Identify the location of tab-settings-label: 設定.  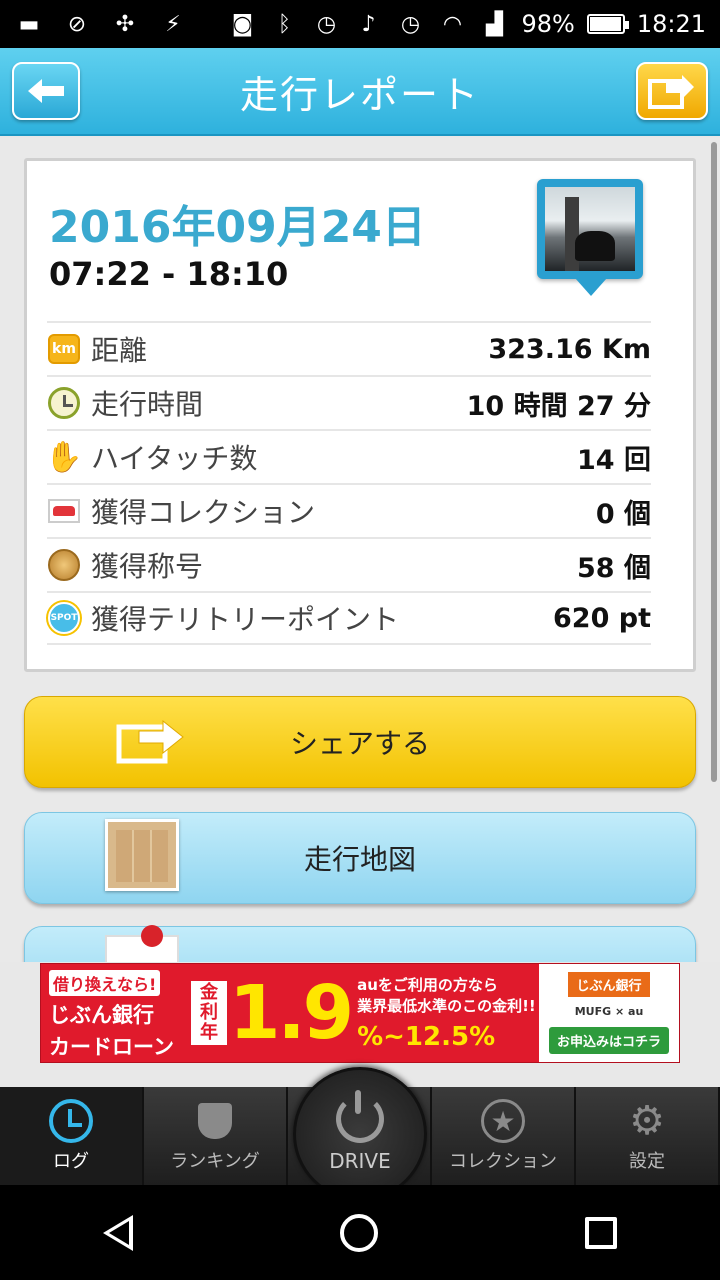
(647, 1161).